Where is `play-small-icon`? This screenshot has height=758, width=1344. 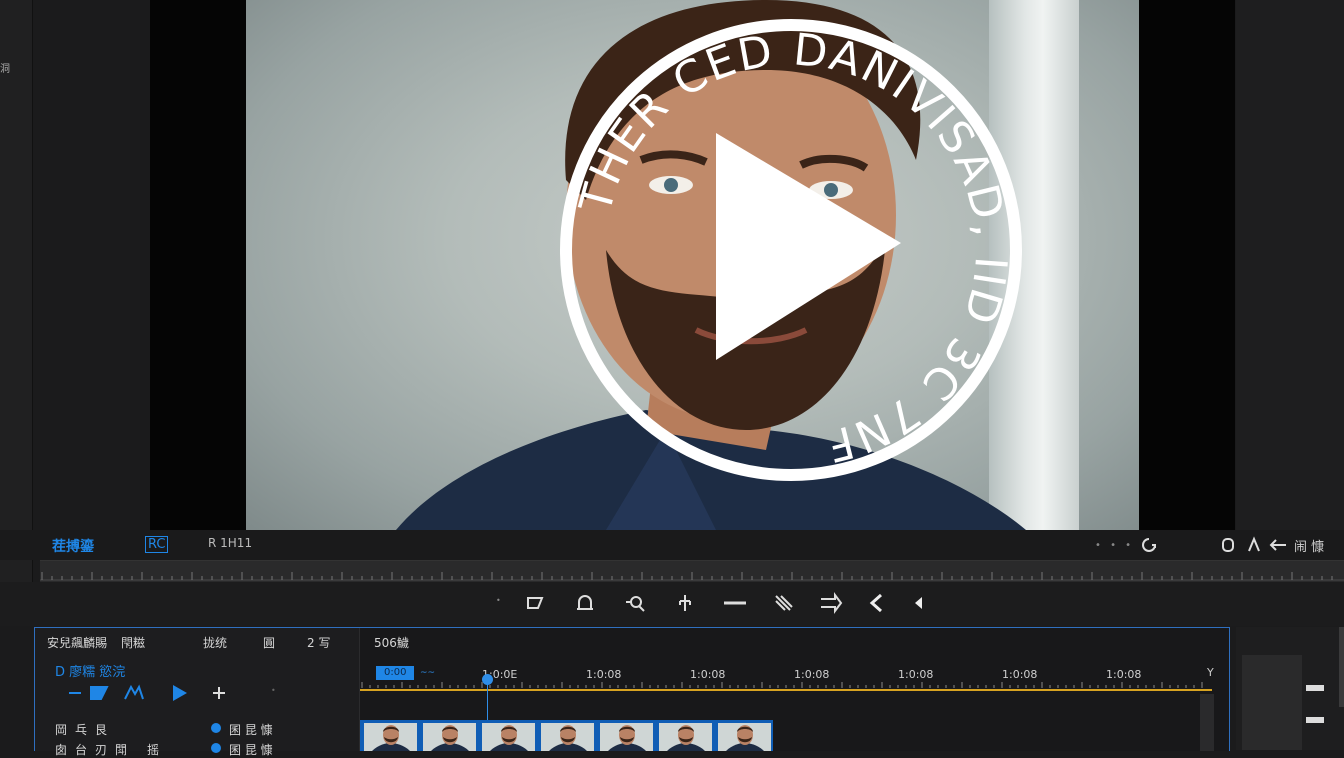 play-small-icon is located at coordinates (179, 693).